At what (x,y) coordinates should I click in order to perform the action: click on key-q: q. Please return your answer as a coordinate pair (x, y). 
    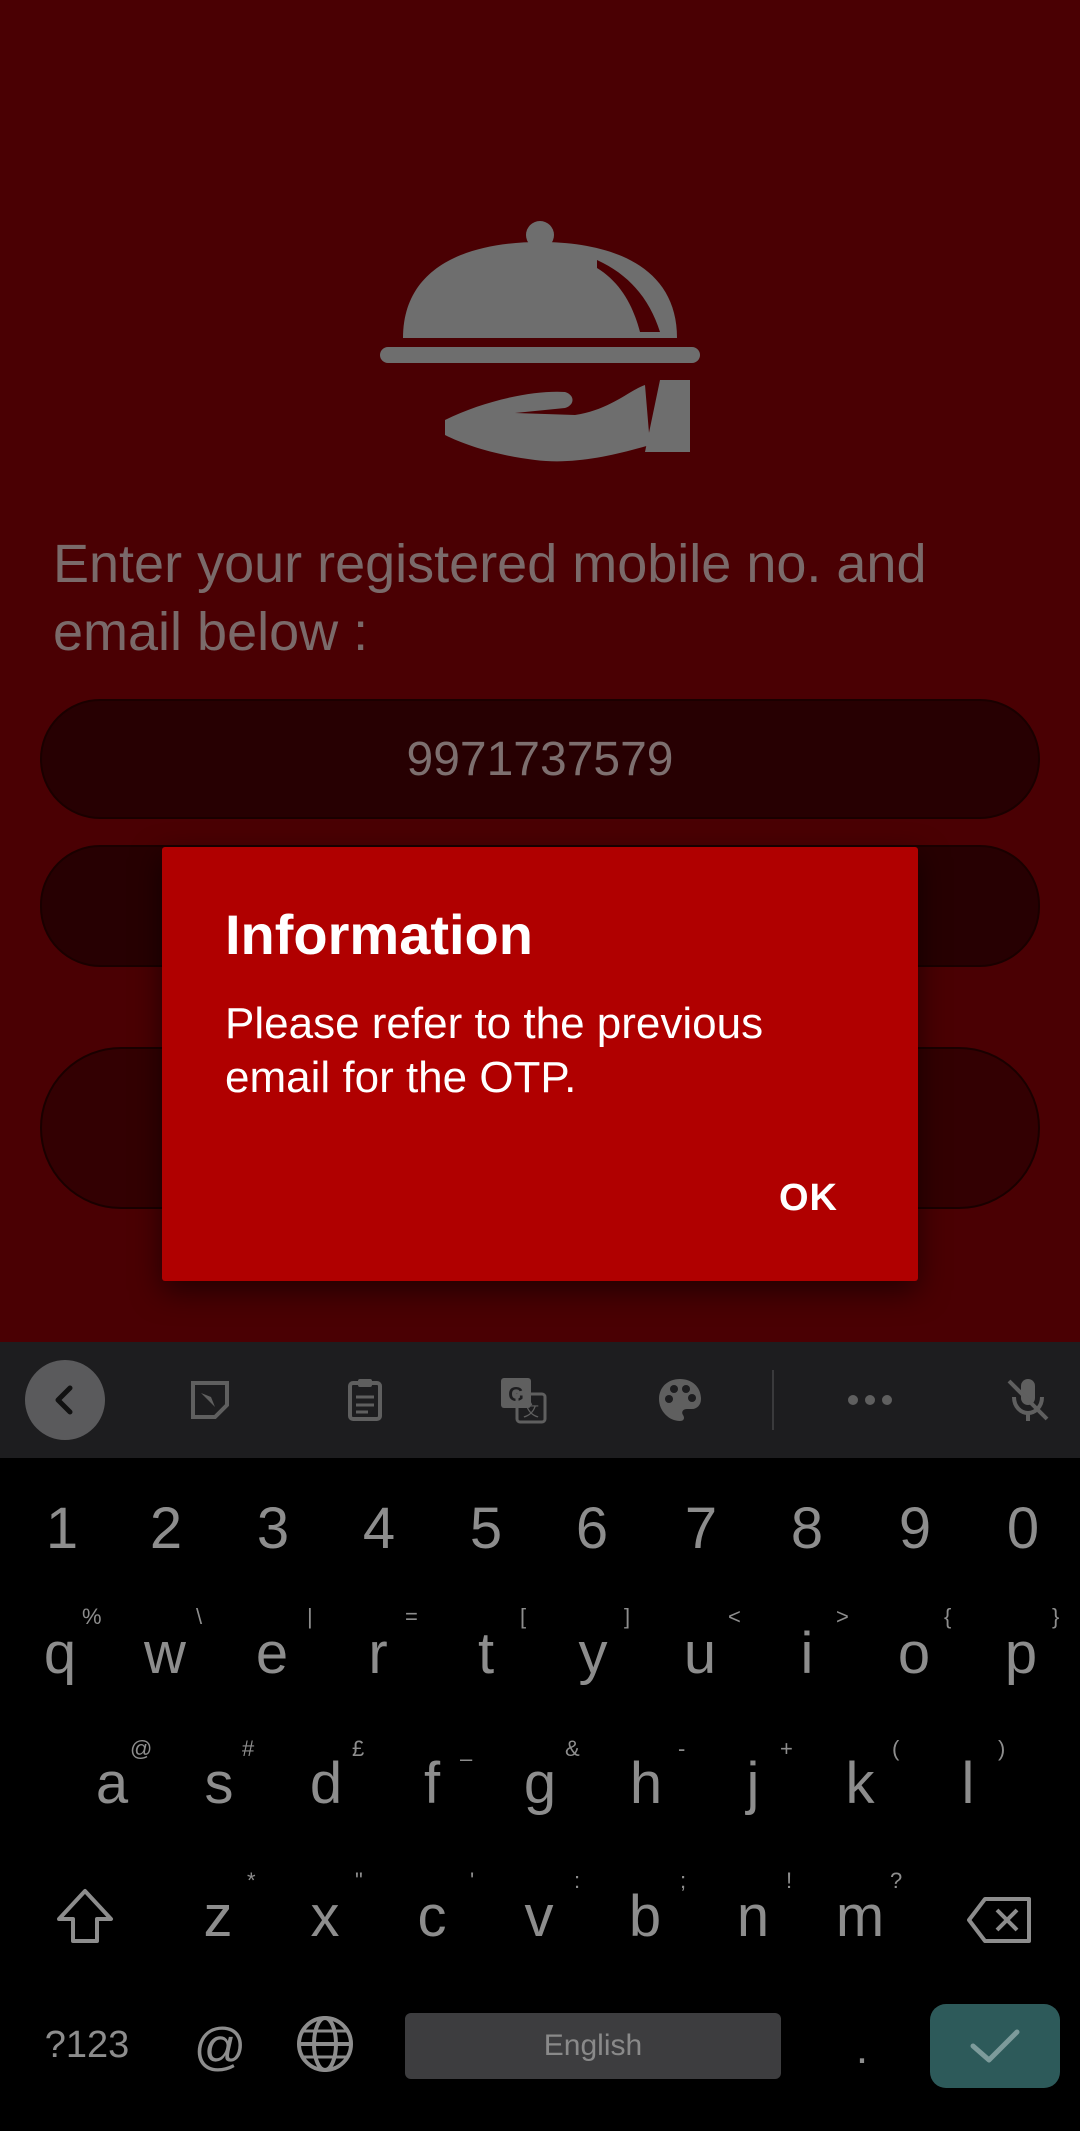
    Looking at the image, I should click on (60, 1653).